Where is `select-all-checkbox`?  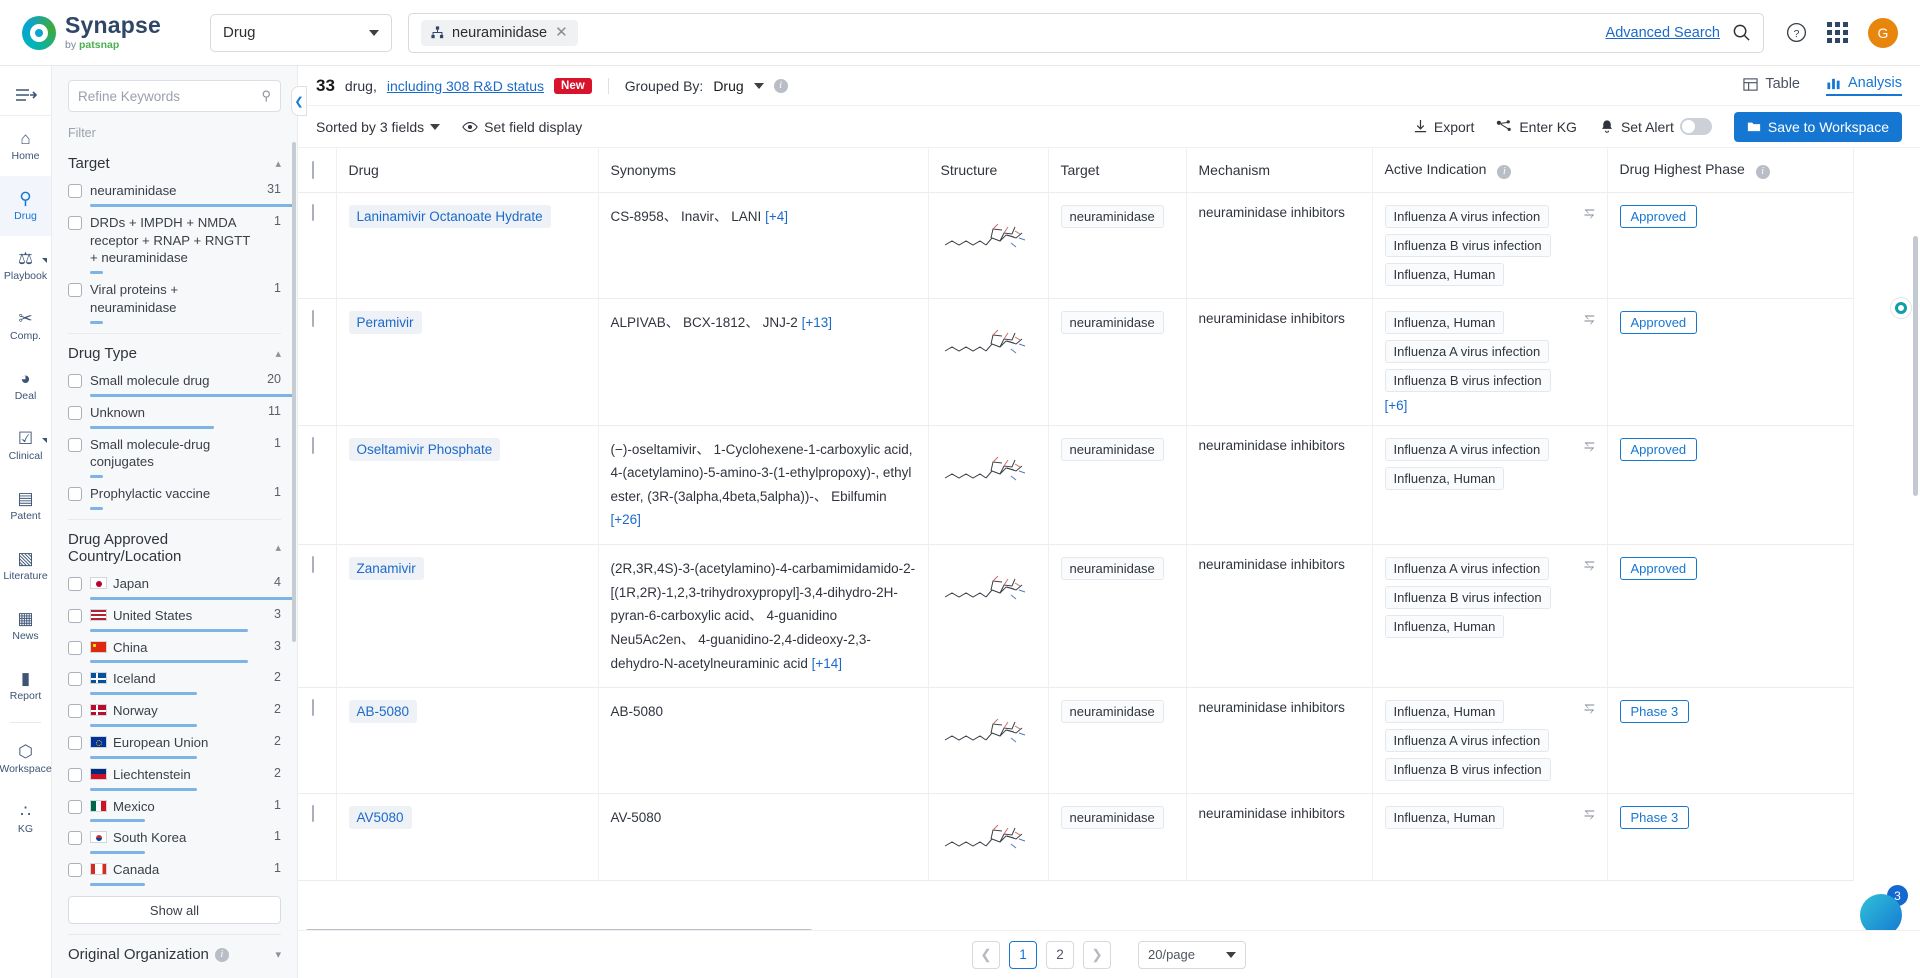 select-all-checkbox is located at coordinates (313, 169).